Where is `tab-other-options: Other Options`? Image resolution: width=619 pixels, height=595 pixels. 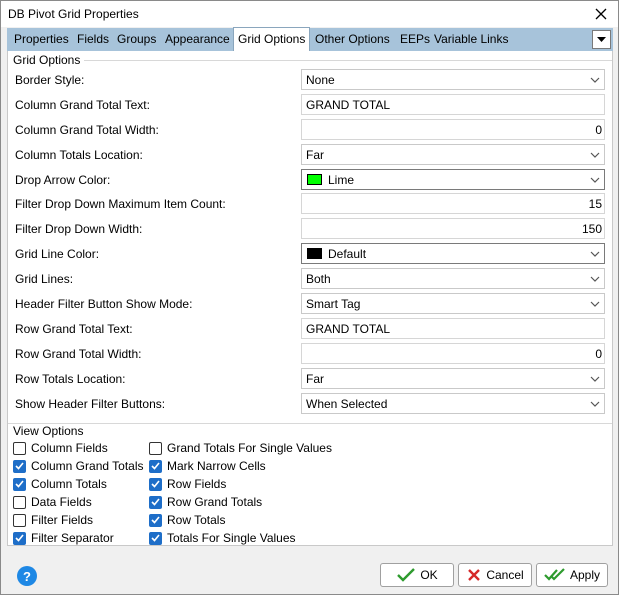 tab-other-options: Other Options is located at coordinates (352, 39).